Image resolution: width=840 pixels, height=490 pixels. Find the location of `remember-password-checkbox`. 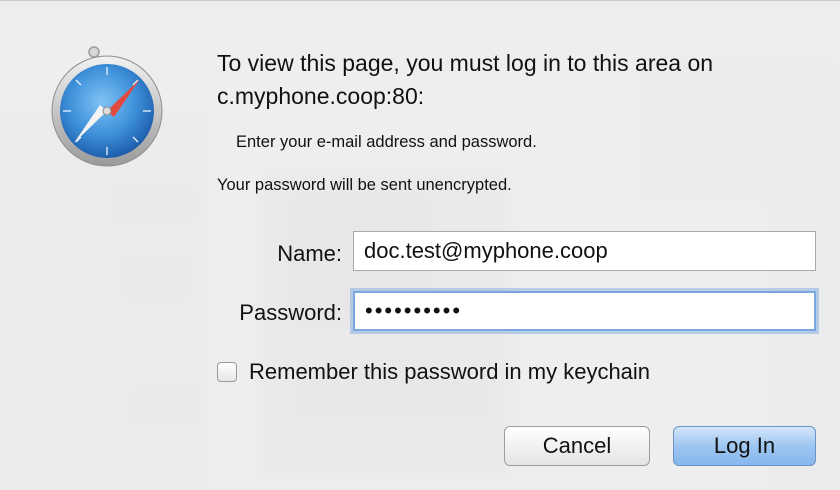

remember-password-checkbox is located at coordinates (227, 372).